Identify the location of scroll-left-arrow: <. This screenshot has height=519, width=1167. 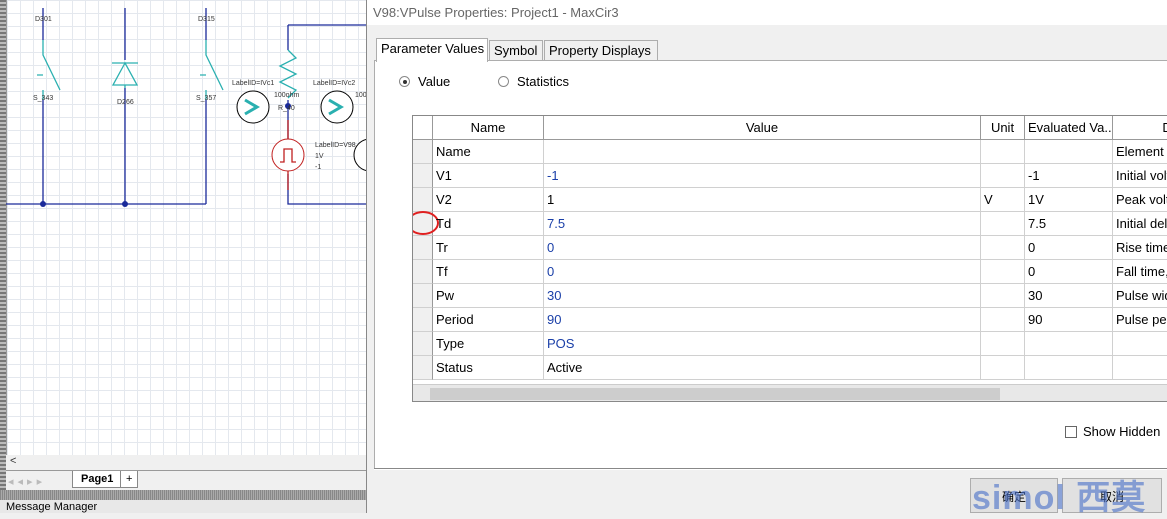
(13, 461).